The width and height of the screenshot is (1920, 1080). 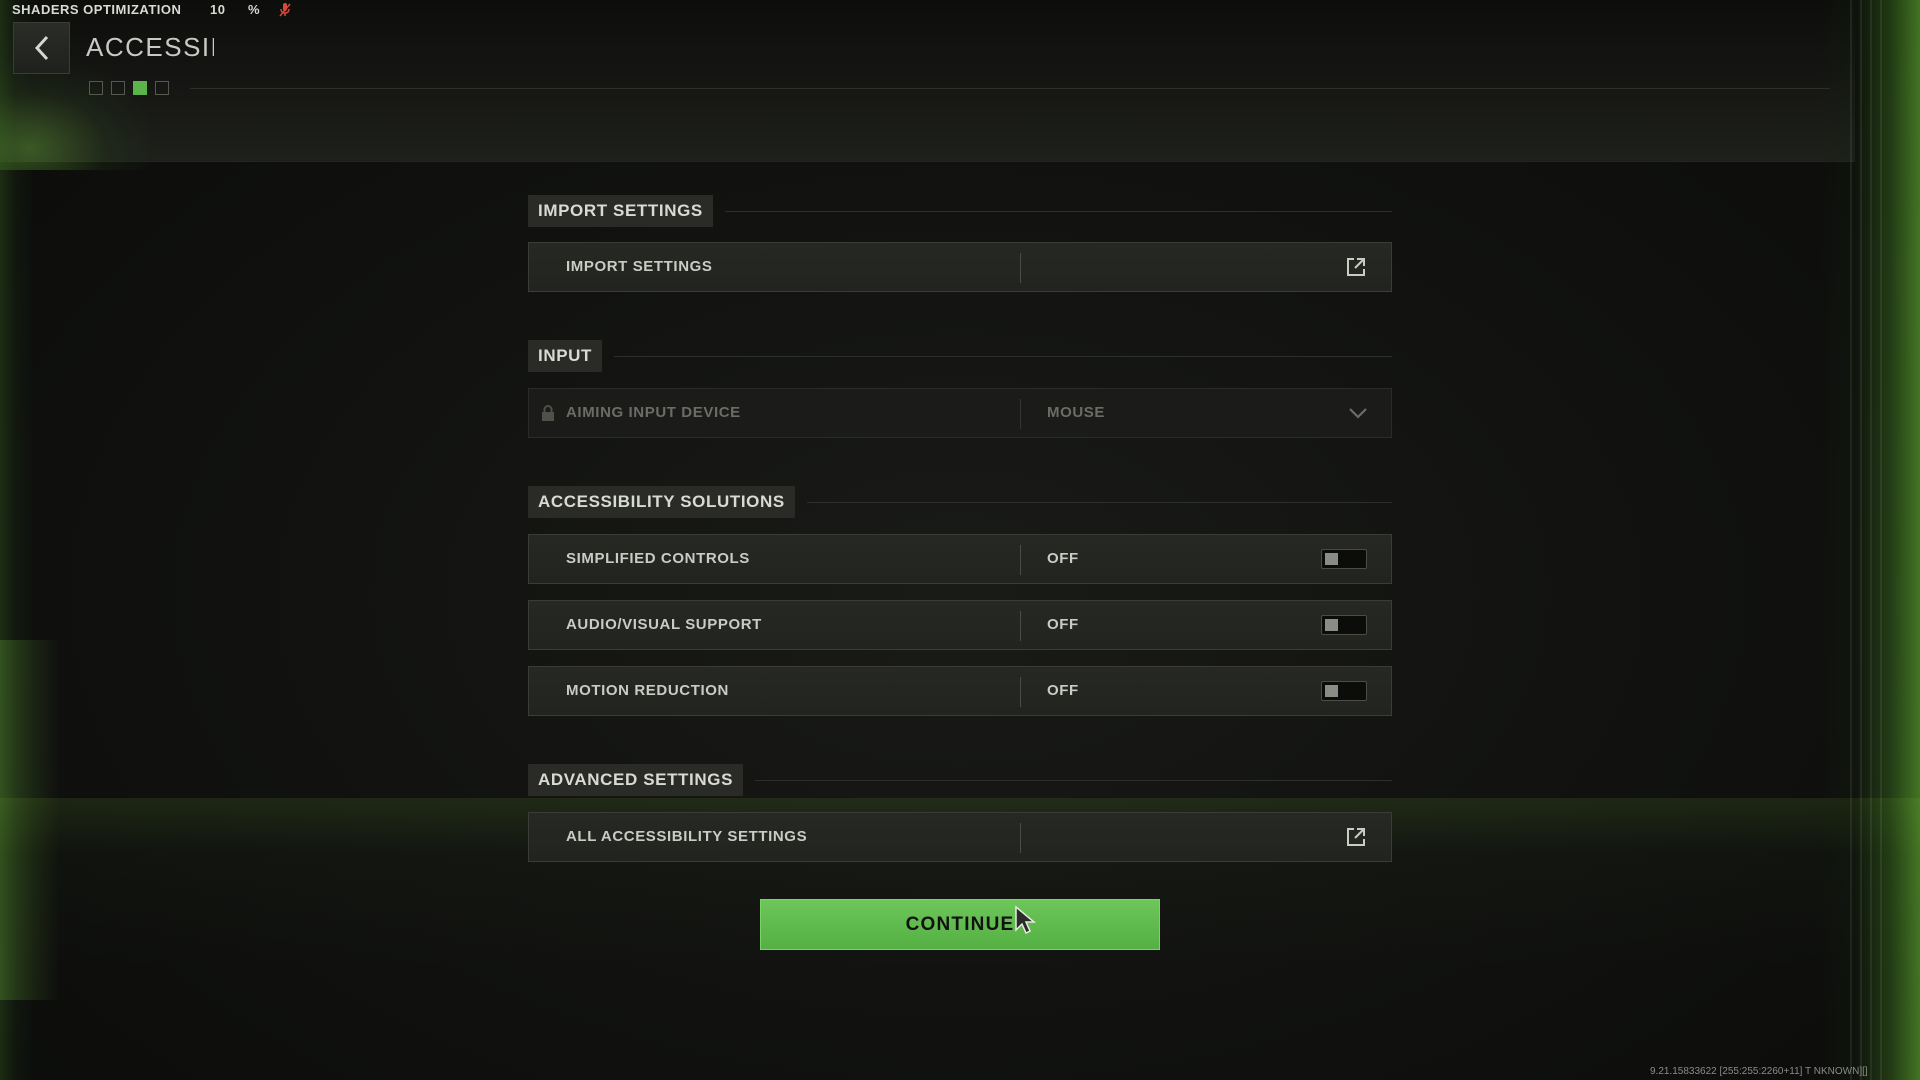 What do you see at coordinates (960, 413) in the screenshot?
I see `aiming-input-device-row: AIMING INPUT DEVICE MOUSE` at bounding box center [960, 413].